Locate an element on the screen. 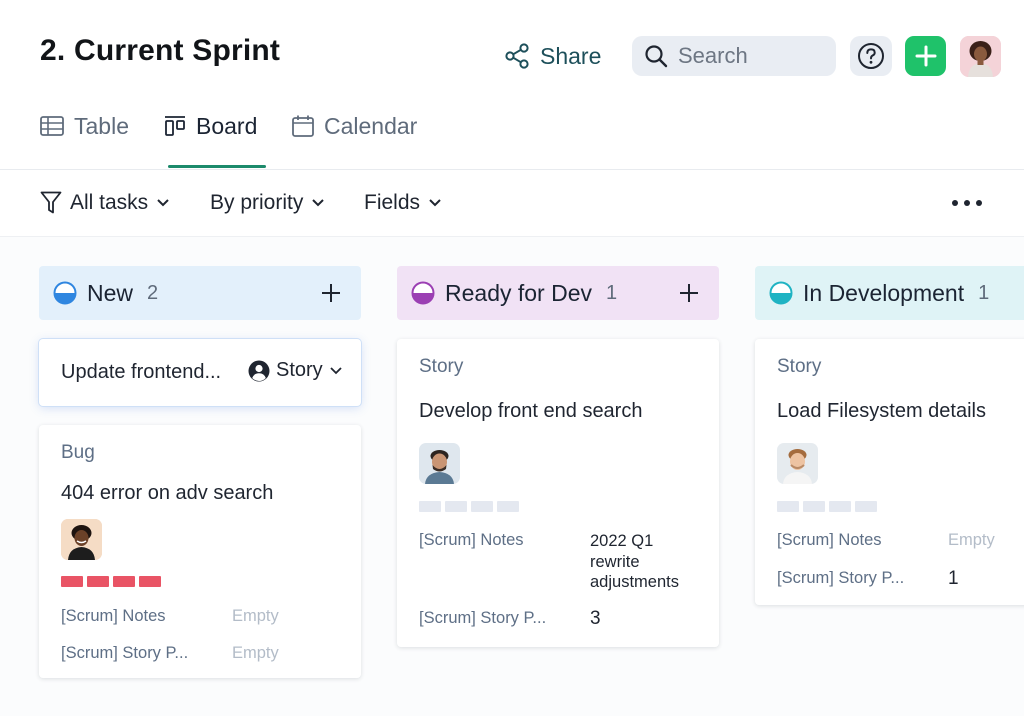 This screenshot has width=1024, height=716. group-by-dropdown: By priority is located at coordinates (267, 203).